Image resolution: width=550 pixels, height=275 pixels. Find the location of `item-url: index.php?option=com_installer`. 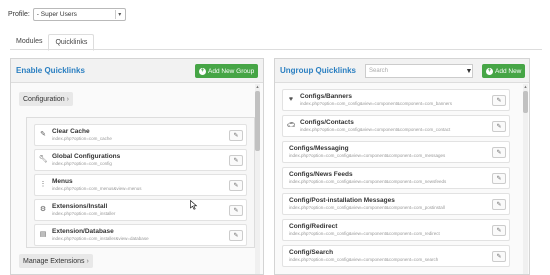

item-url: index.php?option=com_installer is located at coordinates (84, 213).